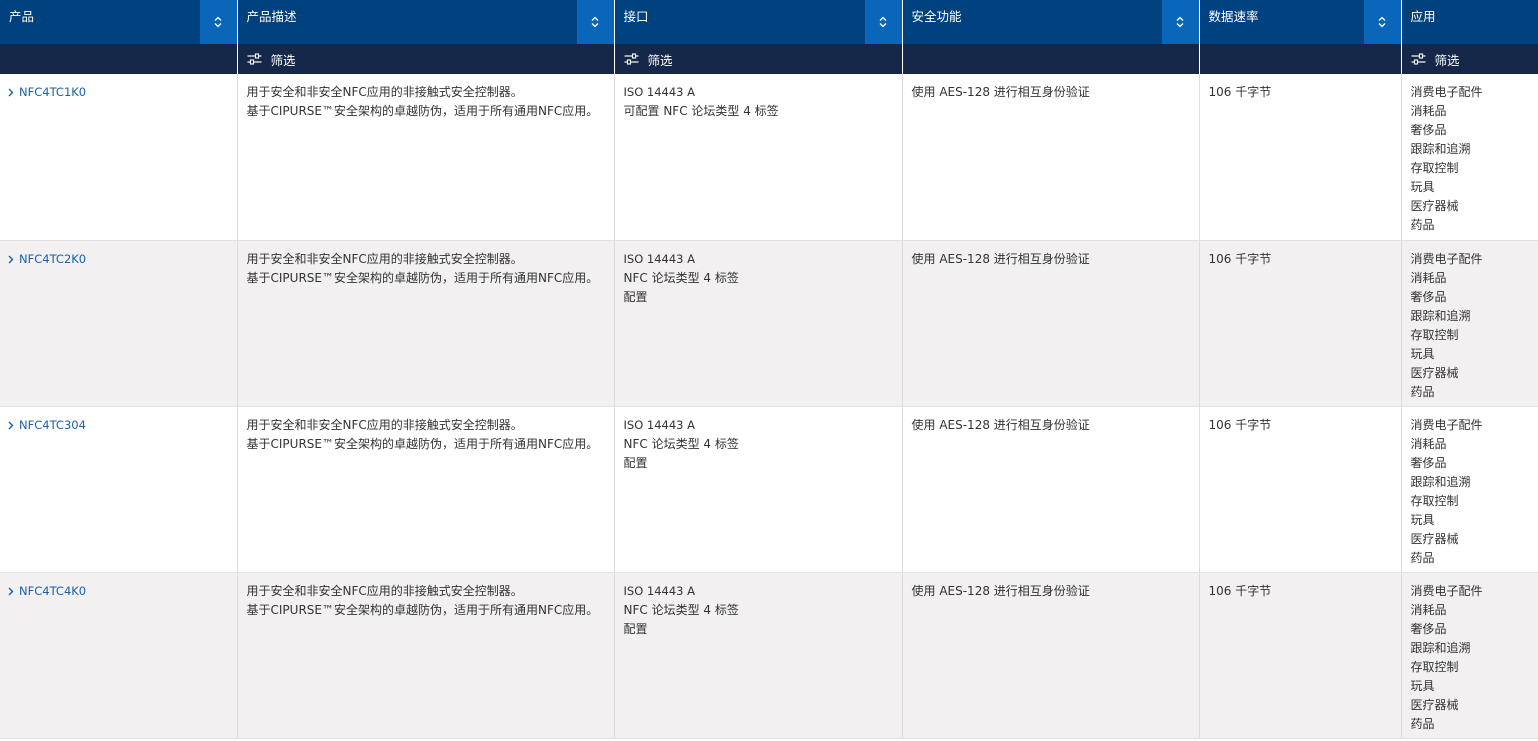 The height and width of the screenshot is (741, 1538). I want to click on column-header-data-rate: 数据速率, so click(1299, 22).